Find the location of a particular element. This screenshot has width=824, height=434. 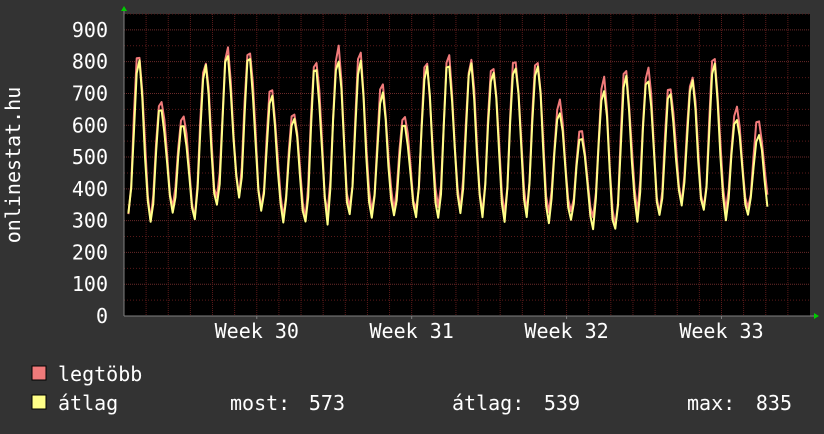

y-tick-label: 200 is located at coordinates (90, 252).